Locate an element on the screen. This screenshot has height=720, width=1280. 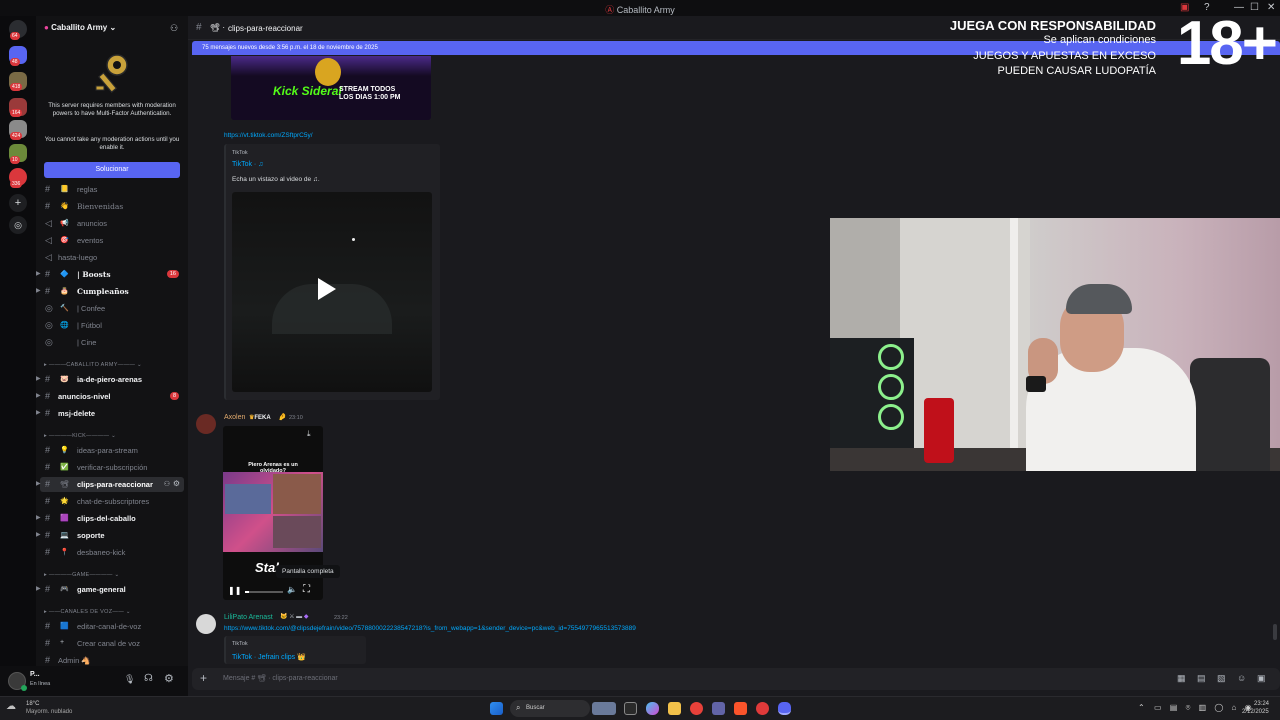
channel-label: soporte is located at coordinates (91, 535).